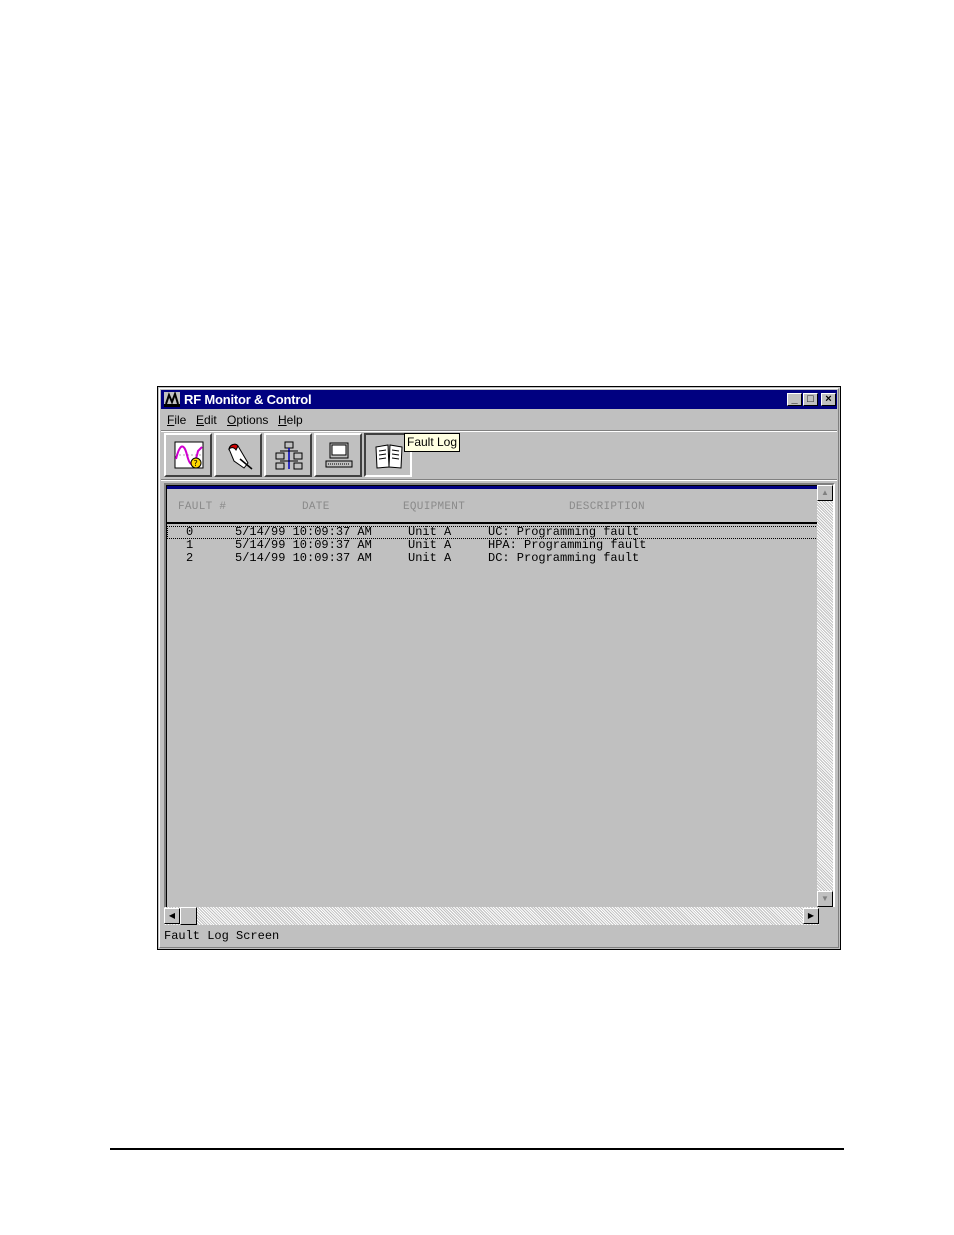 Image resolution: width=954 pixels, height=1235 pixels. Describe the element at coordinates (825, 493) in the screenshot. I see `scroll-up-button: ▲` at that location.